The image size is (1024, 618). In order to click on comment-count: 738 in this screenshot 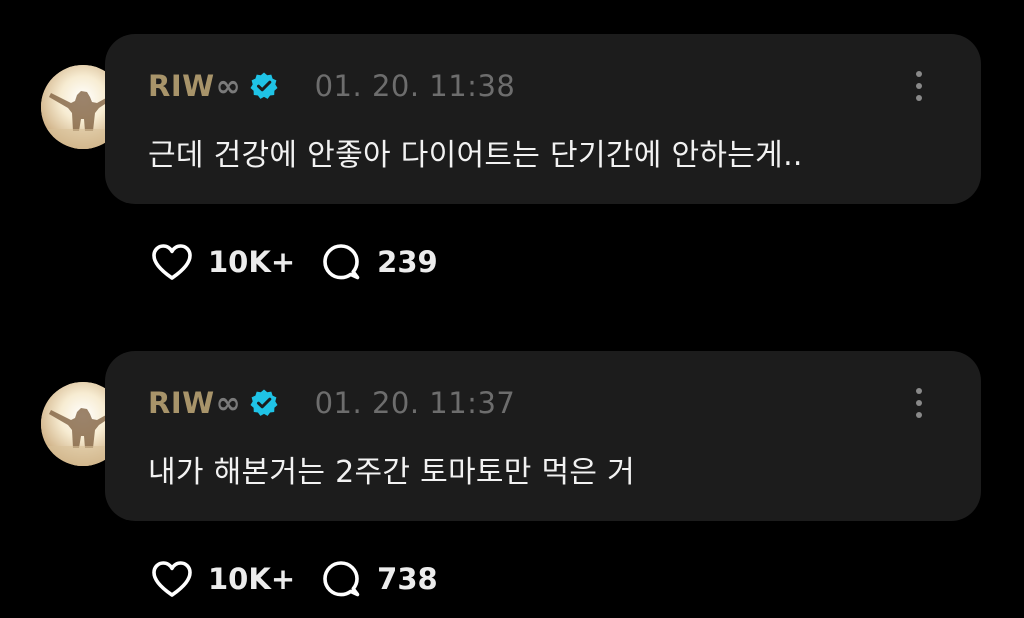, I will do `click(407, 579)`.